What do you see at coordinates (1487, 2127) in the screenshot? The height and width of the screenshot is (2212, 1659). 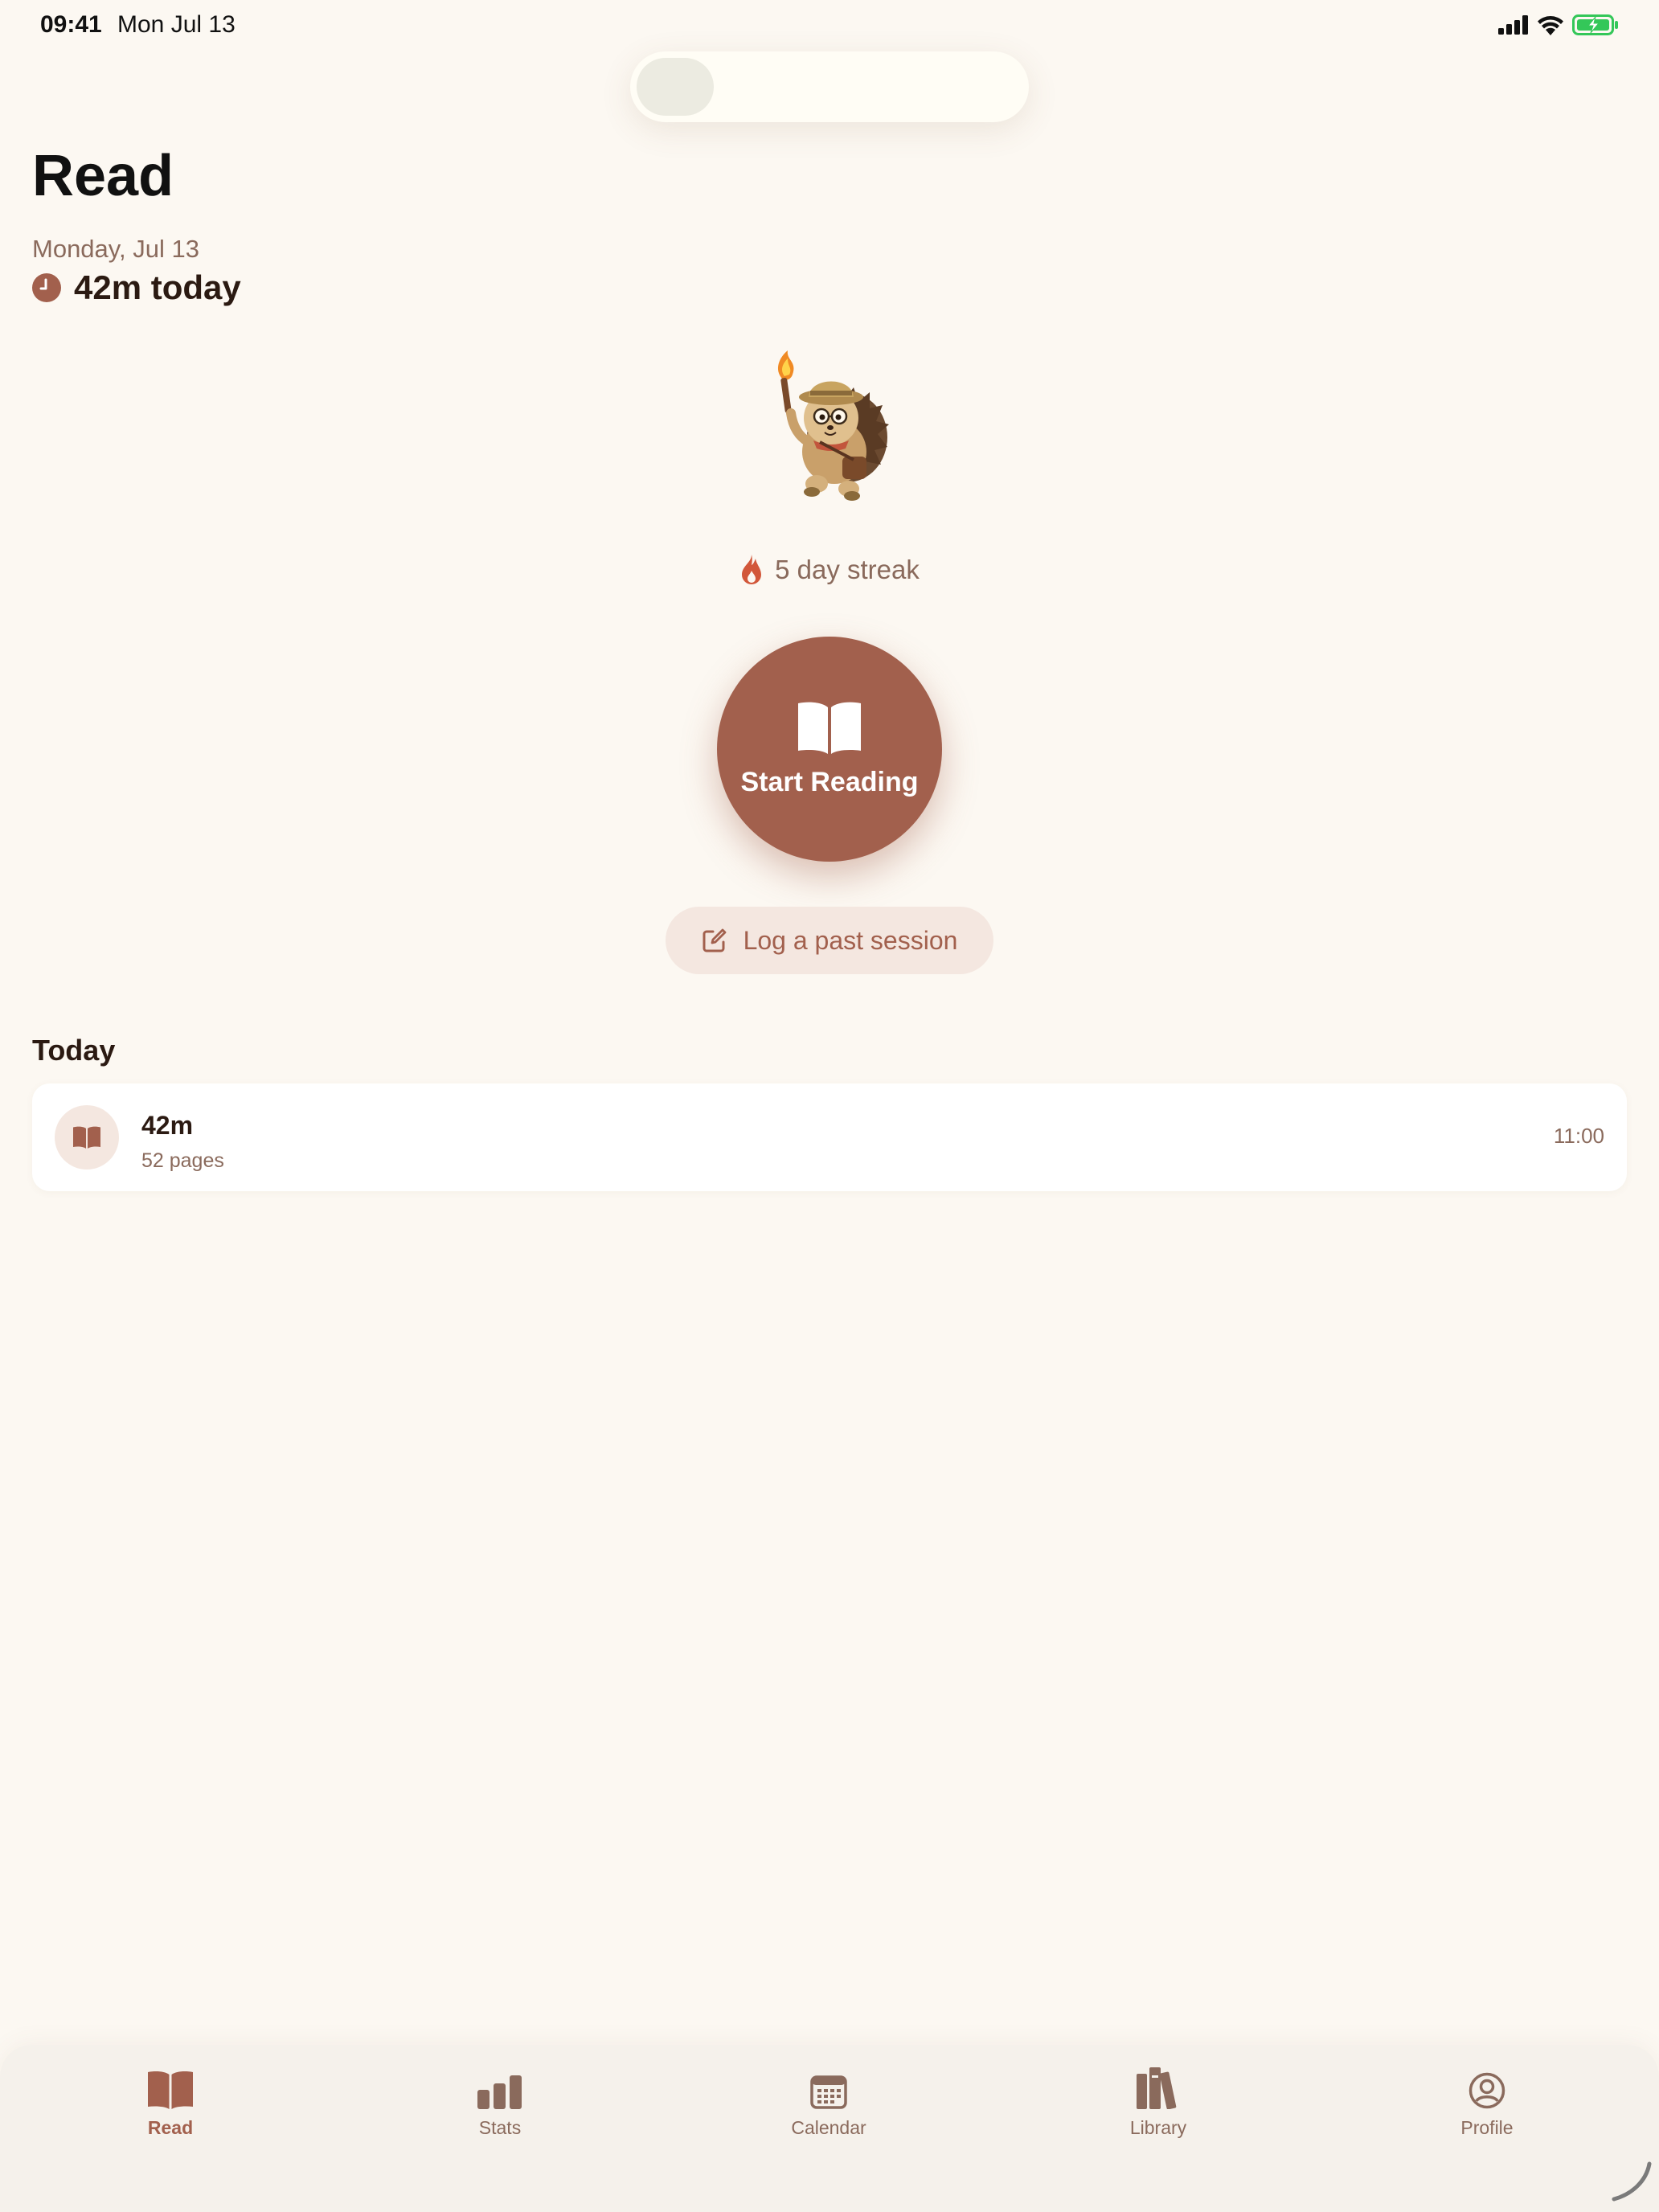 I see `tab-profile-label: Profile` at bounding box center [1487, 2127].